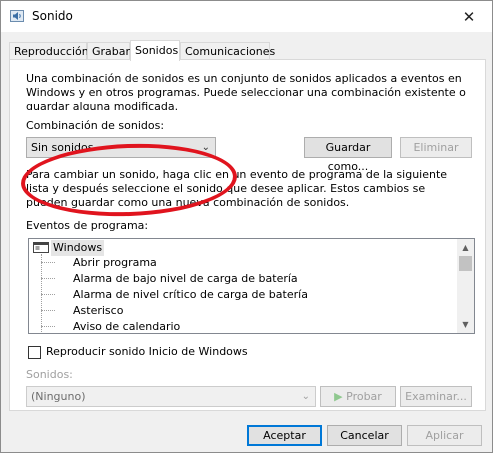 The height and width of the screenshot is (455, 495). Describe the element at coordinates (52, 16) in the screenshot. I see `window-title: Sonido` at that location.